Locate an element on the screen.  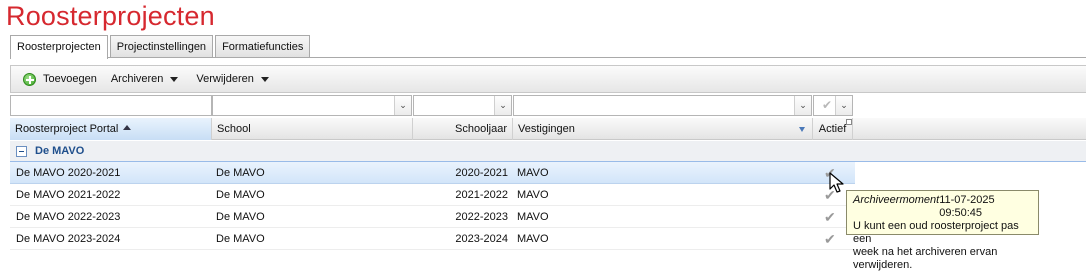
column-header-school: School is located at coordinates (312, 129).